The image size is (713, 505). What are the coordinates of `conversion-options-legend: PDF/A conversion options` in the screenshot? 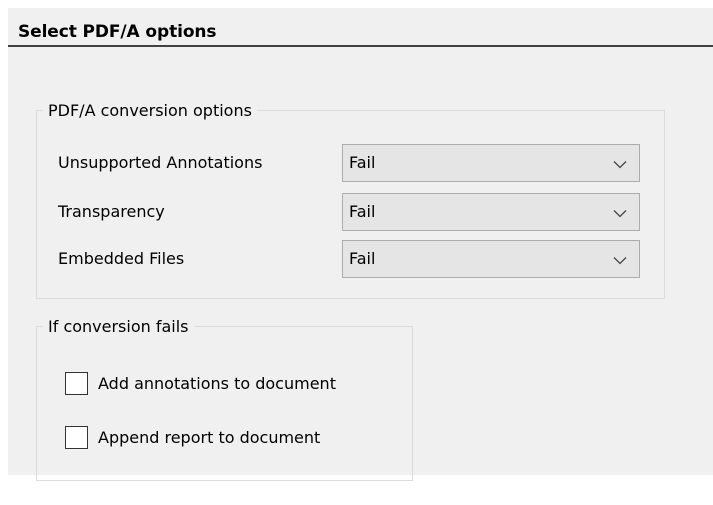 It's located at (150, 111).